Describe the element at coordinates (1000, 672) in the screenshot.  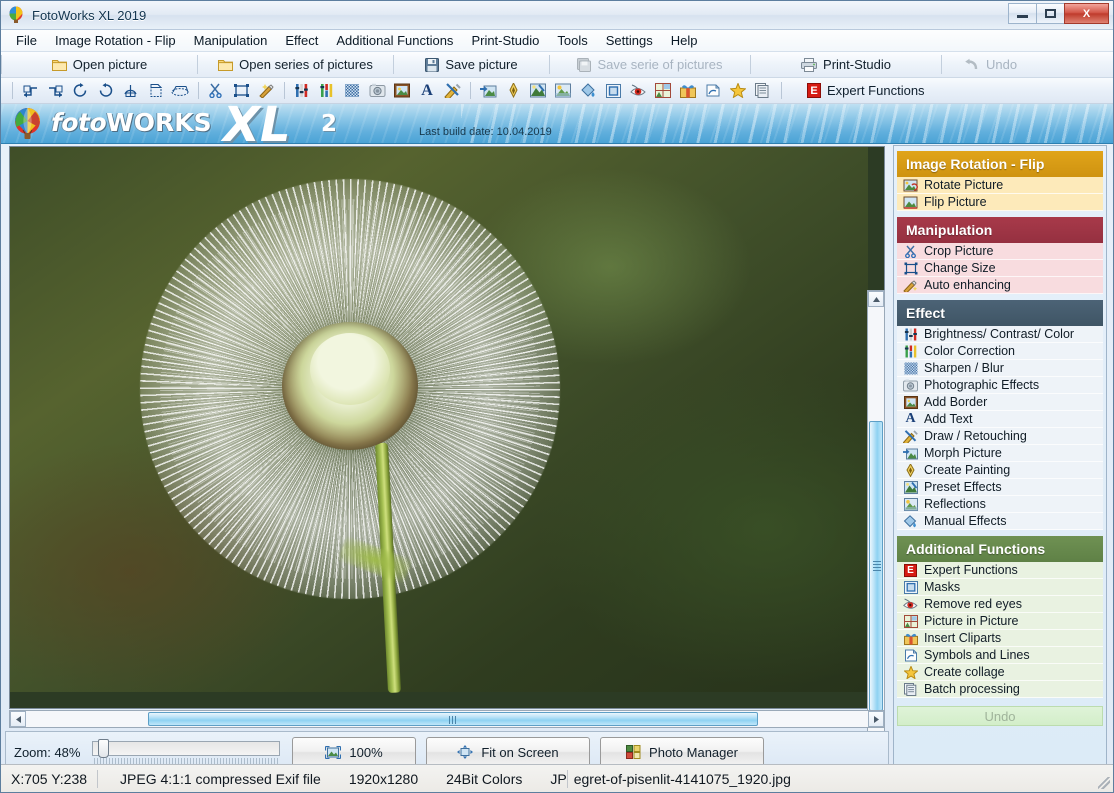
I see `sidebar-item-create-collage: Create collage` at that location.